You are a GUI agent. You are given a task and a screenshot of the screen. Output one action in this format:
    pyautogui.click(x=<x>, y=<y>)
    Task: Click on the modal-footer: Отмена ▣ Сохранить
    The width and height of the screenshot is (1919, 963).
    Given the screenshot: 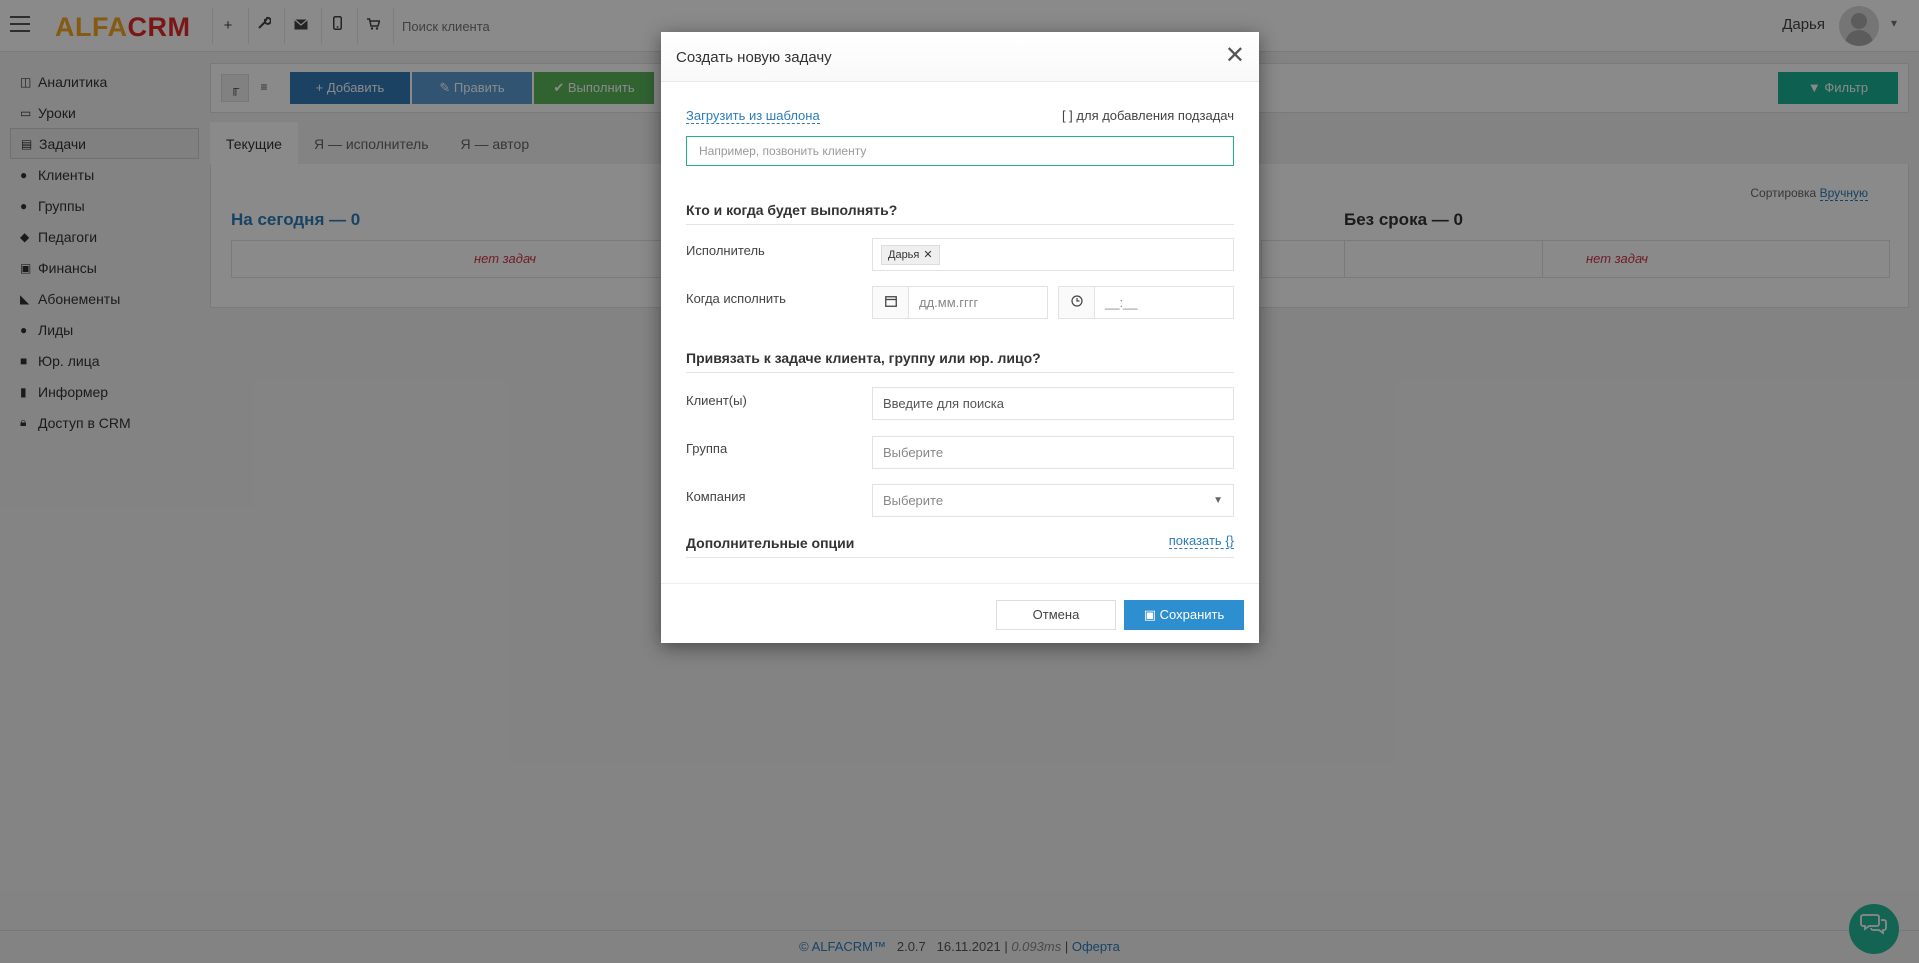 What is the action you would take?
    pyautogui.click(x=960, y=613)
    